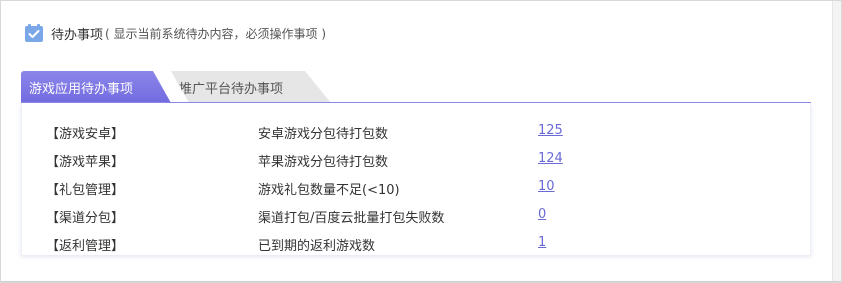 This screenshot has width=842, height=283. I want to click on tab-bar: 游戏应用待办事项 推广平台待办事项, so click(416, 87).